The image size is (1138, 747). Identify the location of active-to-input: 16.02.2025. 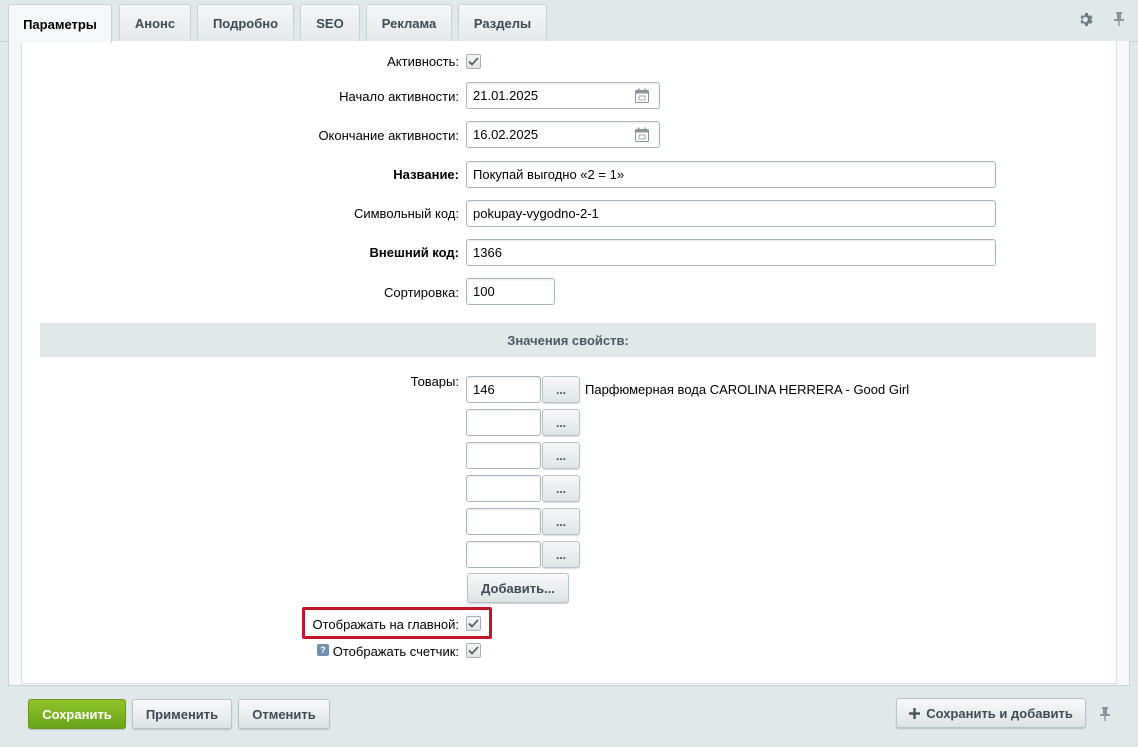
(563, 134).